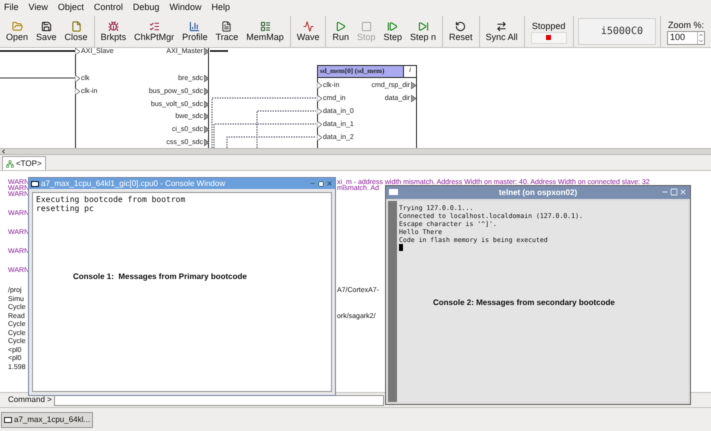 The image size is (711, 431). I want to click on window-title: a7_max_1cpu_64kl1_gic[0].cpu0 - Console Window, so click(133, 183).